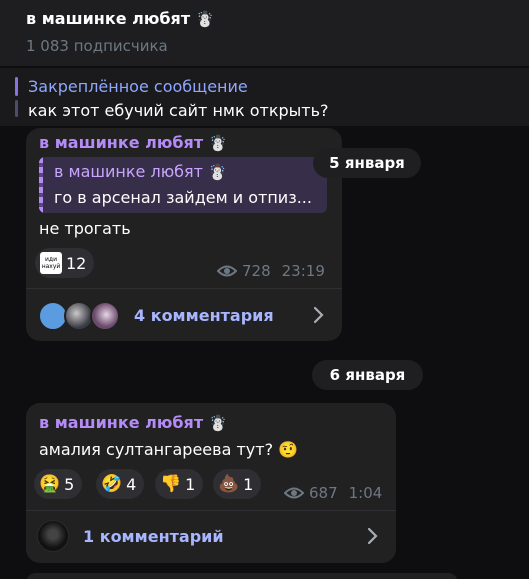 The width and height of the screenshot is (529, 579). What do you see at coordinates (97, 46) in the screenshot?
I see `subscriber-count: 1 083 подписчика` at bounding box center [97, 46].